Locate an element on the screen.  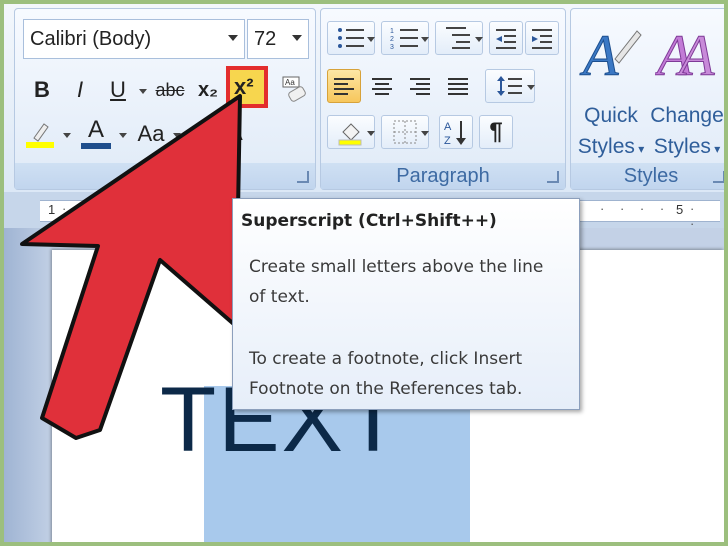
ruler-ticks-right: · · · · is located at coordinates (635, 208).